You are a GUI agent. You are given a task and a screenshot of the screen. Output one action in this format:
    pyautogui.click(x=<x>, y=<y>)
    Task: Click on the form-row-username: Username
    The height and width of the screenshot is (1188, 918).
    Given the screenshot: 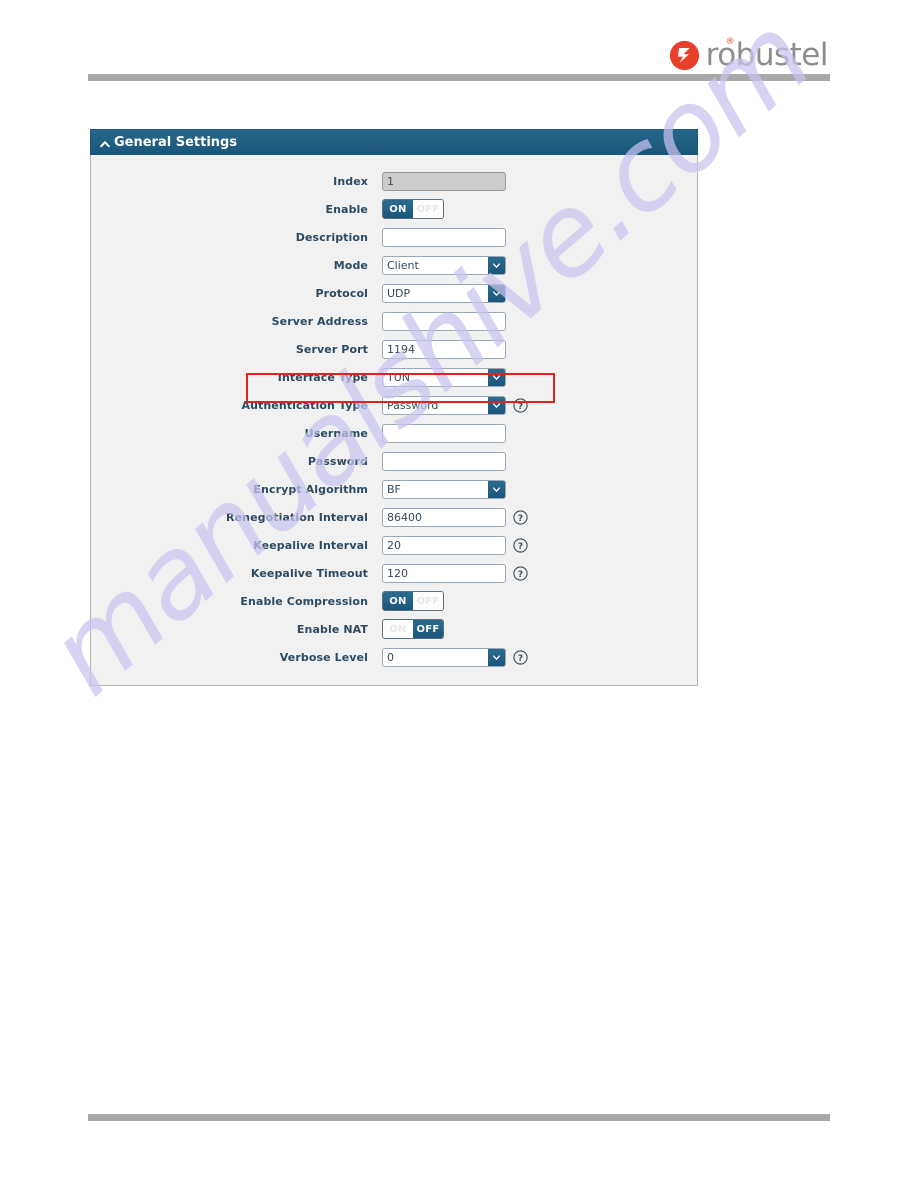 What is the action you would take?
    pyautogui.click(x=394, y=433)
    